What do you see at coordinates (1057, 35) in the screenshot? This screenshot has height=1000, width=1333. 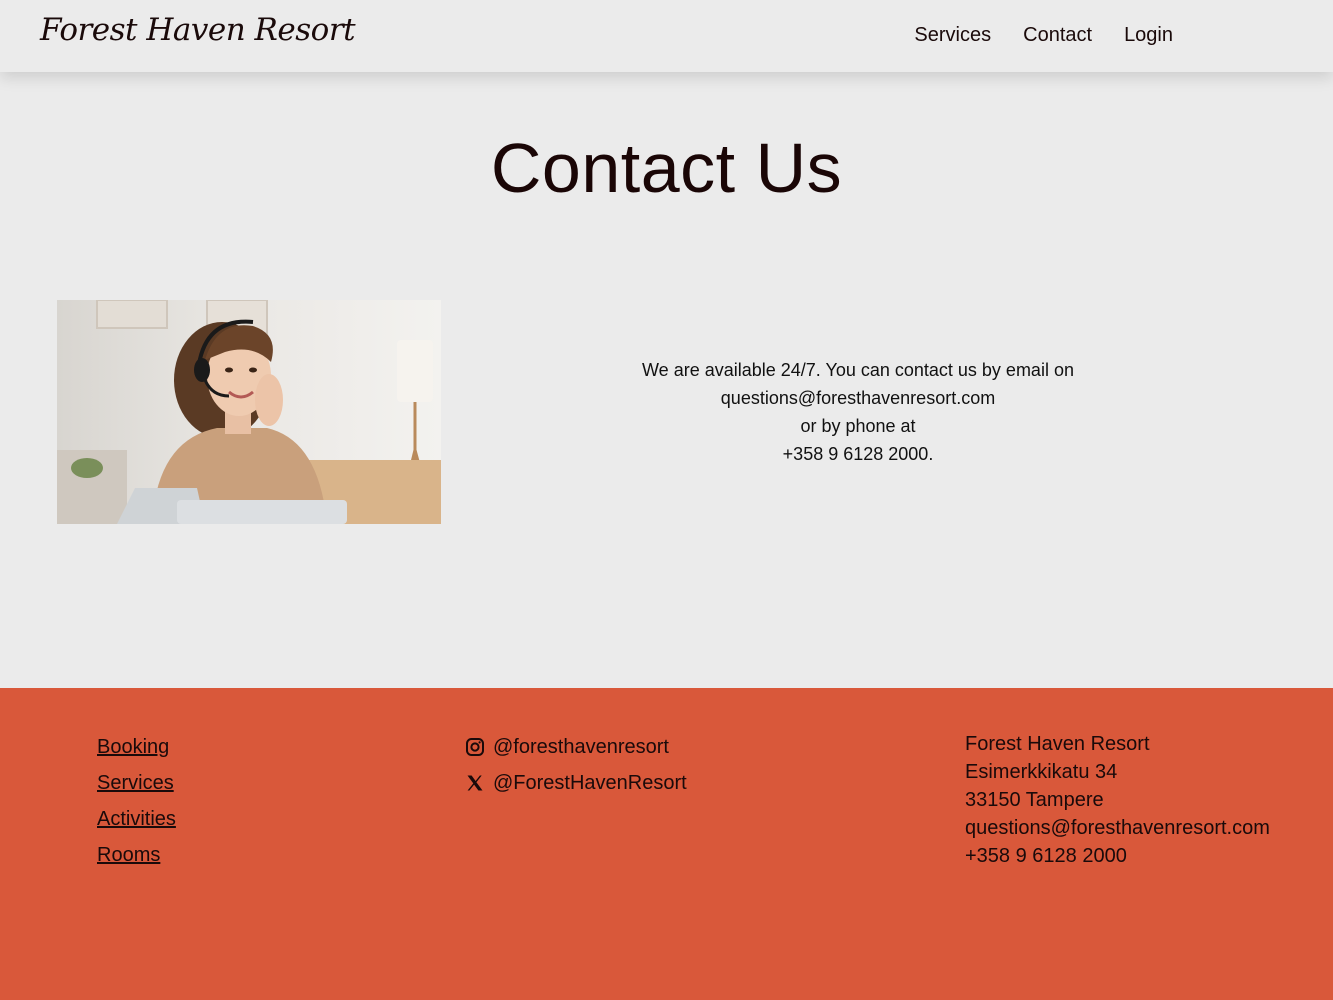 I see `nav-contact-link: Contact` at bounding box center [1057, 35].